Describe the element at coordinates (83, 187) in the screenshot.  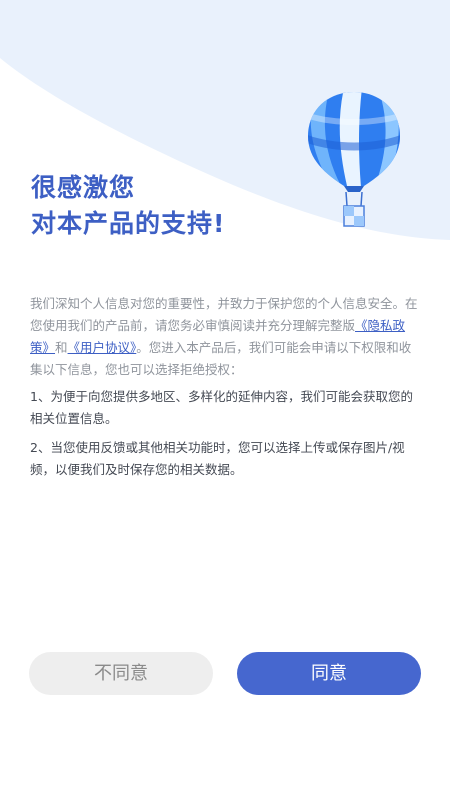
I see `title-line-1: 很感激您` at that location.